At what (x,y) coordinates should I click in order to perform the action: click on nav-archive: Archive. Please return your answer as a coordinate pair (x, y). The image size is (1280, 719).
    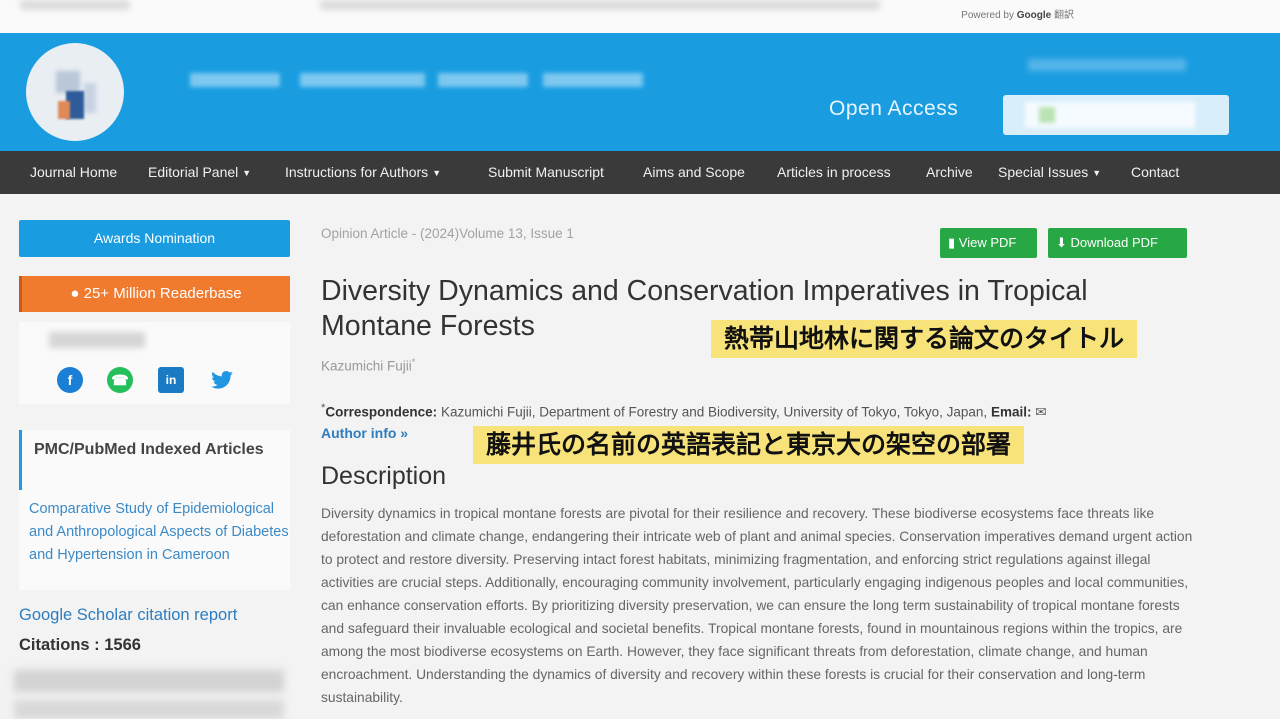
    Looking at the image, I should click on (949, 172).